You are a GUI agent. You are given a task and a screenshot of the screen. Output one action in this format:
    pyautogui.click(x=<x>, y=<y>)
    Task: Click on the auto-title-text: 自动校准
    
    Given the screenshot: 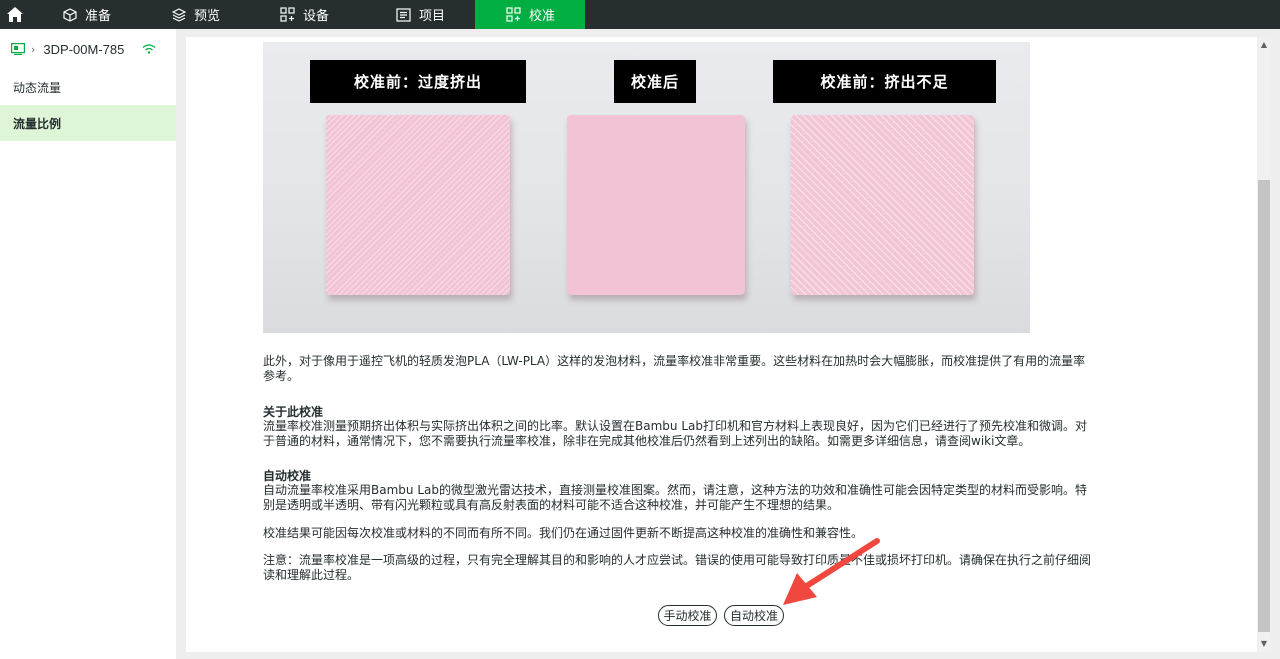 What is the action you would take?
    pyautogui.click(x=287, y=476)
    